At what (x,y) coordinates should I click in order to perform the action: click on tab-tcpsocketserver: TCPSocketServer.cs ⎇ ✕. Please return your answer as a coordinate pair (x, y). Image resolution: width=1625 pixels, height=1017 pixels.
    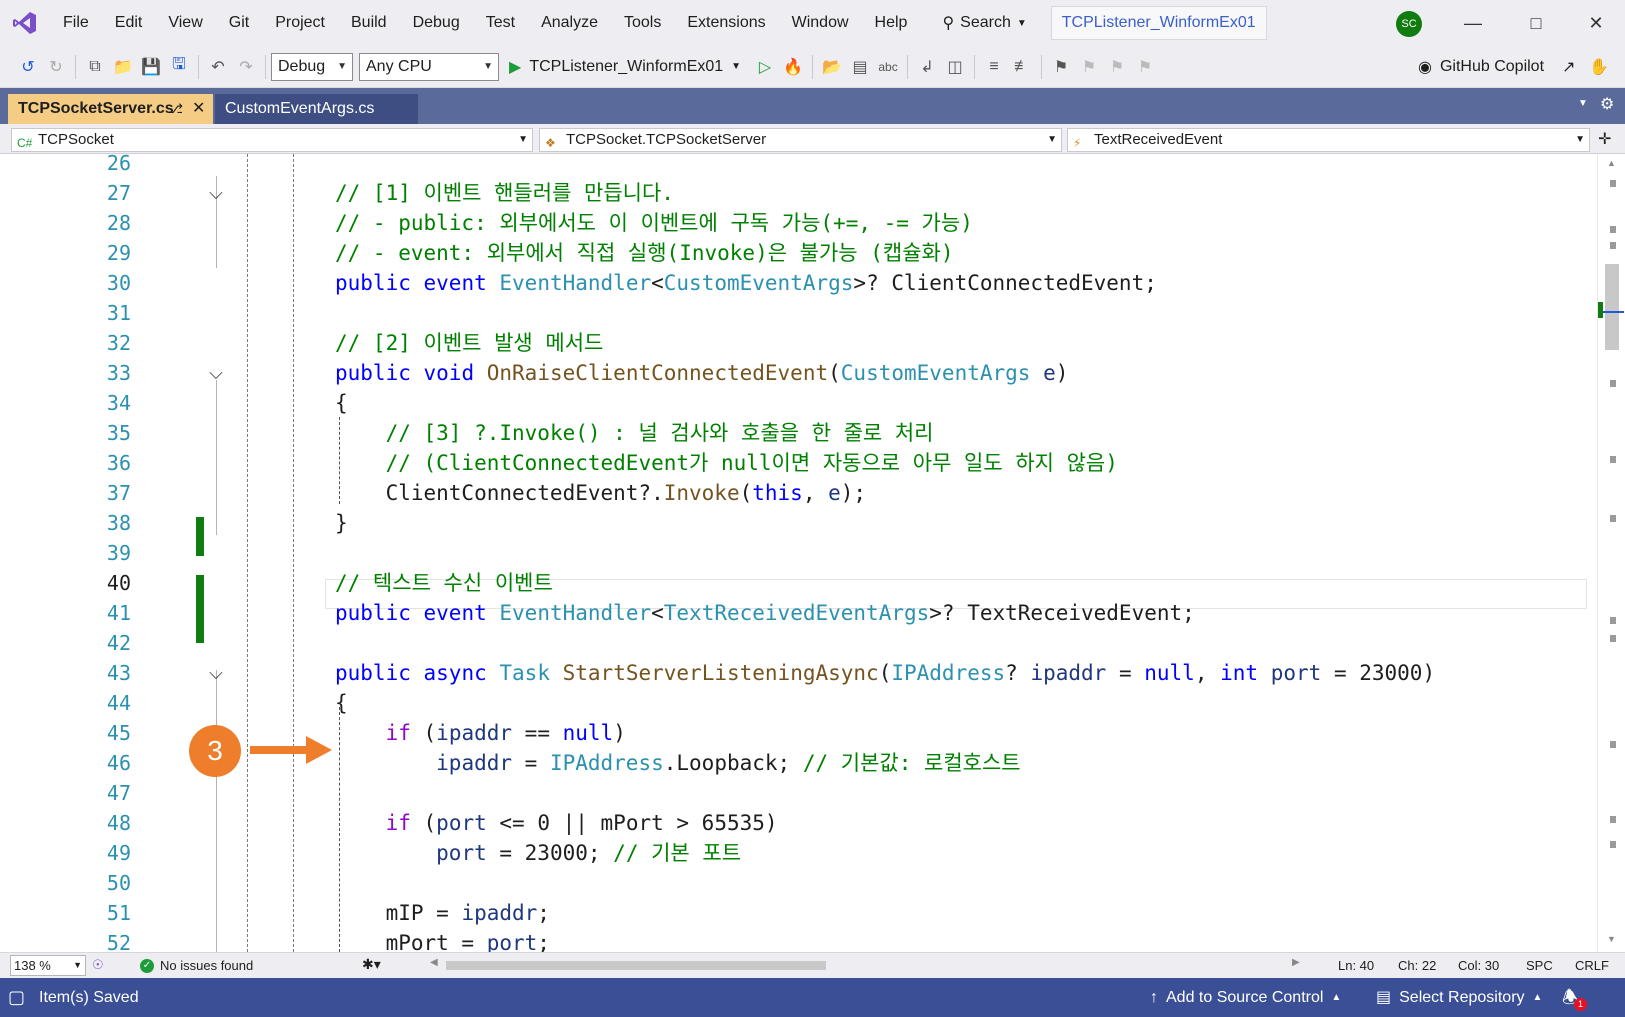
    Looking at the image, I should click on (110, 109).